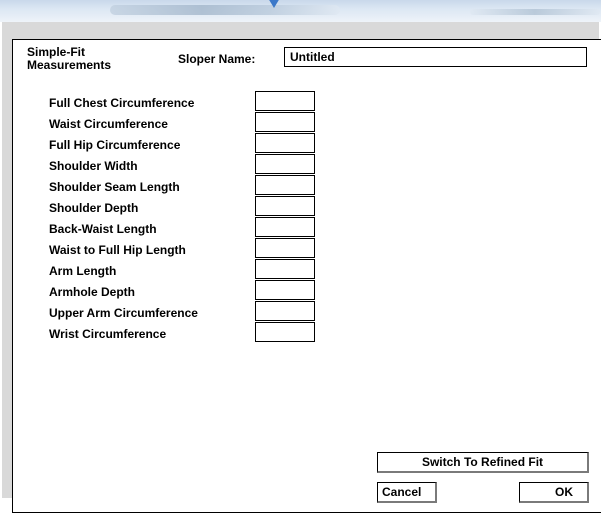 The width and height of the screenshot is (601, 513). I want to click on measurement-label: Upper Arm Circumference, so click(123, 313).